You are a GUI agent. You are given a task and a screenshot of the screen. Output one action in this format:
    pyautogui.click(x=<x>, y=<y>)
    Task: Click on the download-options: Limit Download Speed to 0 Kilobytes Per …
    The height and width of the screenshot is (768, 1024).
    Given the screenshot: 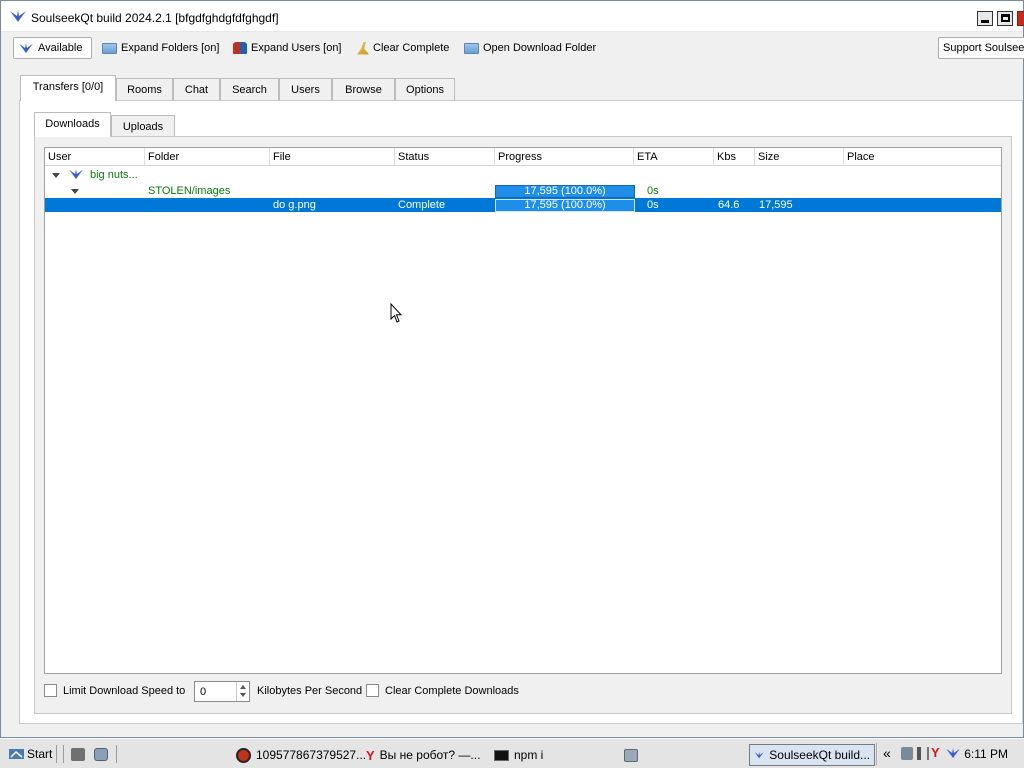 What is the action you would take?
    pyautogui.click(x=519, y=691)
    